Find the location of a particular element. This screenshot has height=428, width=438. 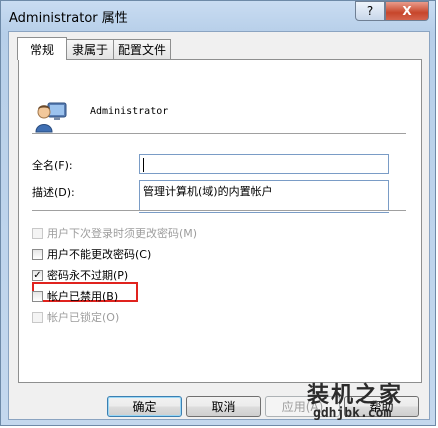

close-button: X is located at coordinates (407, 11).